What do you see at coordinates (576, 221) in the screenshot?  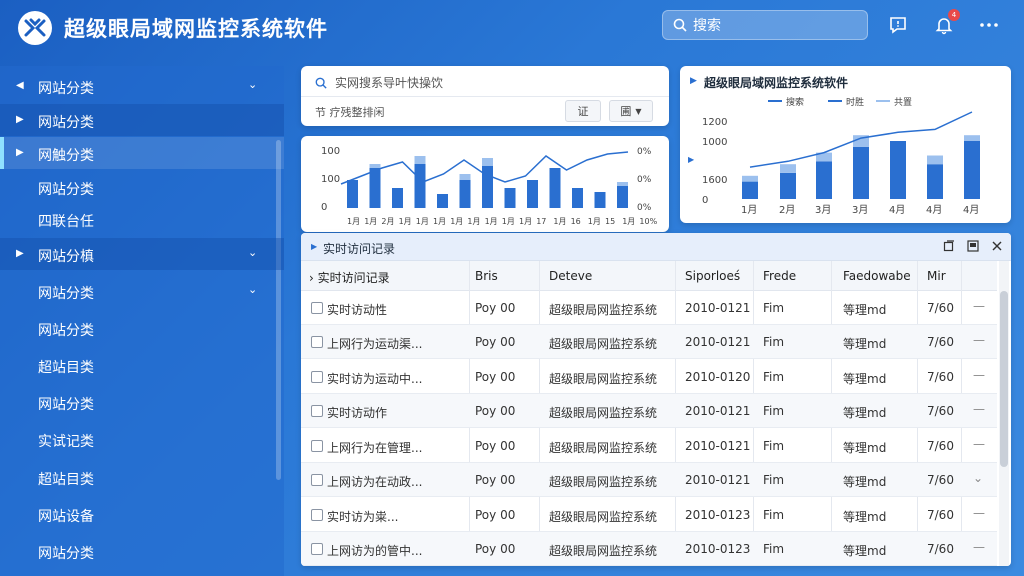 I see `x-tick: 16` at bounding box center [576, 221].